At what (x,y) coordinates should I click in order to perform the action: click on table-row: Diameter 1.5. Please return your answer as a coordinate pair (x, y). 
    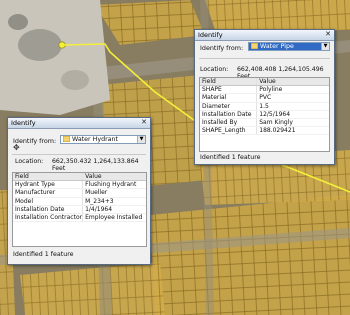
    Looking at the image, I should click on (264, 106).